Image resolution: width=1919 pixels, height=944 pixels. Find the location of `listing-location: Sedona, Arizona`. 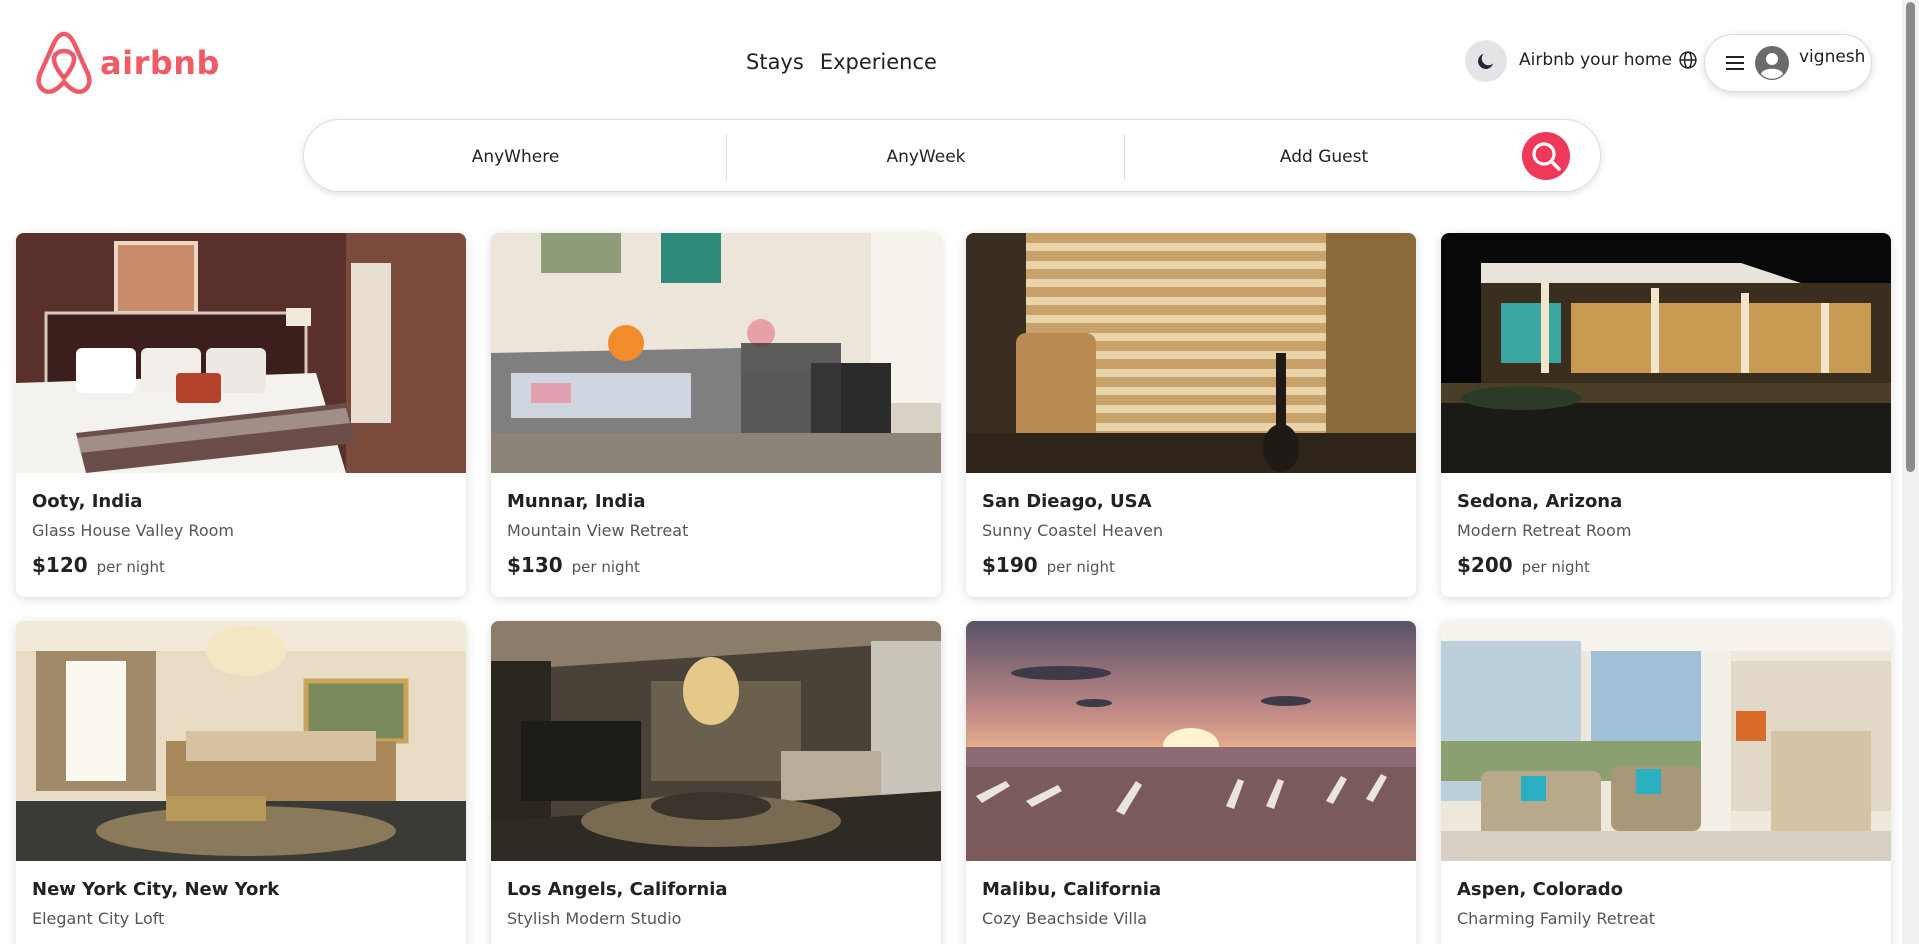

listing-location: Sedona, Arizona is located at coordinates (1540, 501).